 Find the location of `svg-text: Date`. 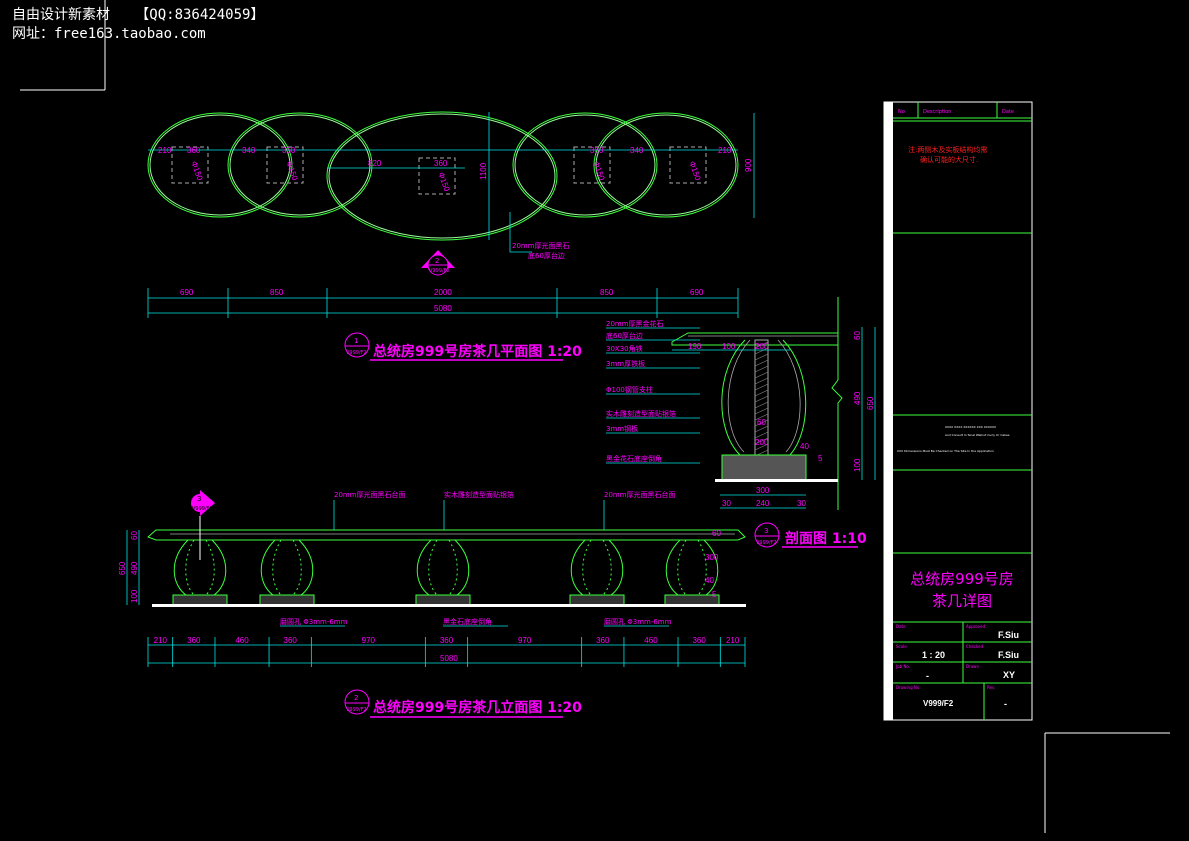

svg-text: Date is located at coordinates (1008, 112).